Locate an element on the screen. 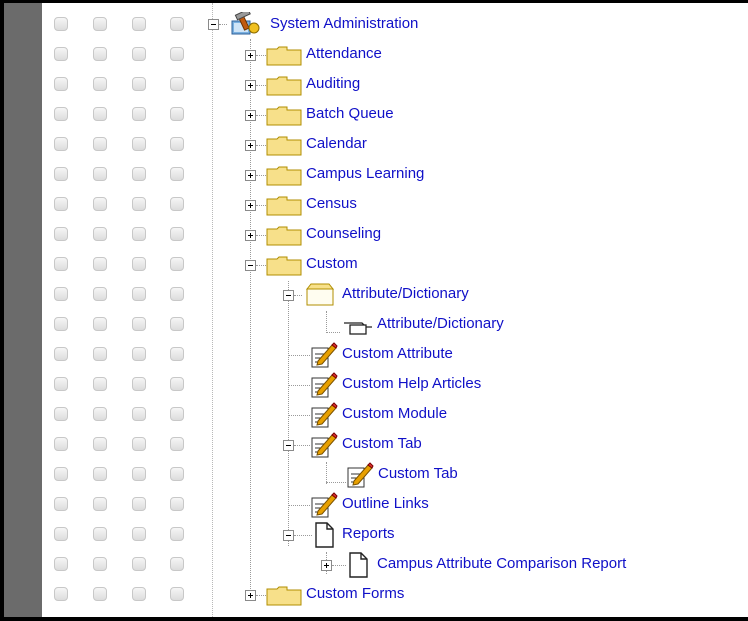  tree-label: Calendar is located at coordinates (336, 144).